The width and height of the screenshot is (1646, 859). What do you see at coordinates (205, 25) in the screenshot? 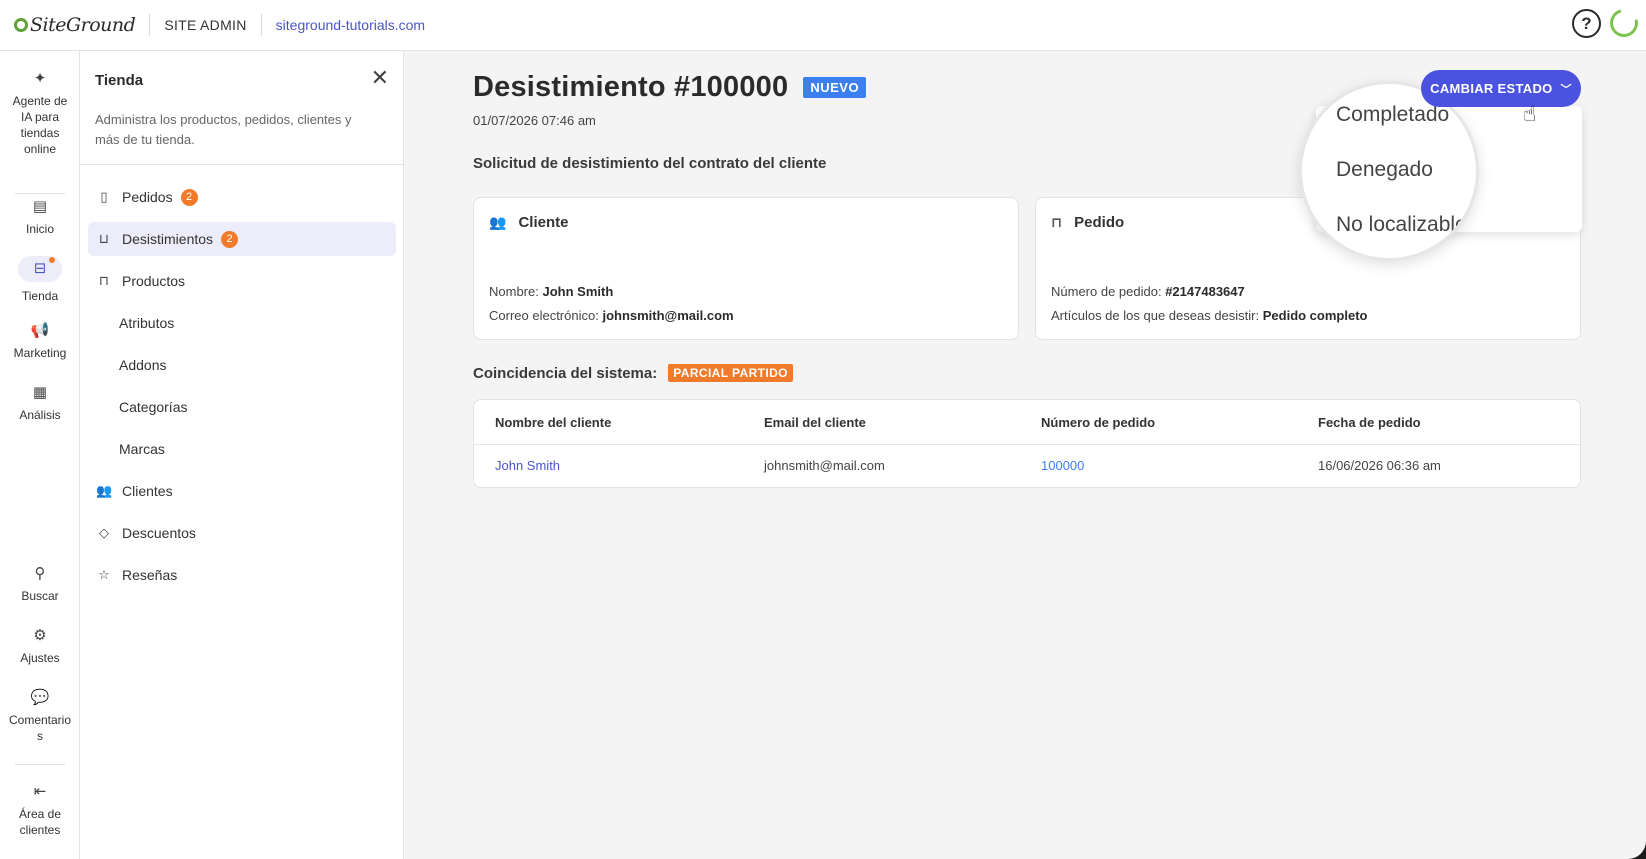
I see `site-admin-label: SITE ADMIN` at bounding box center [205, 25].